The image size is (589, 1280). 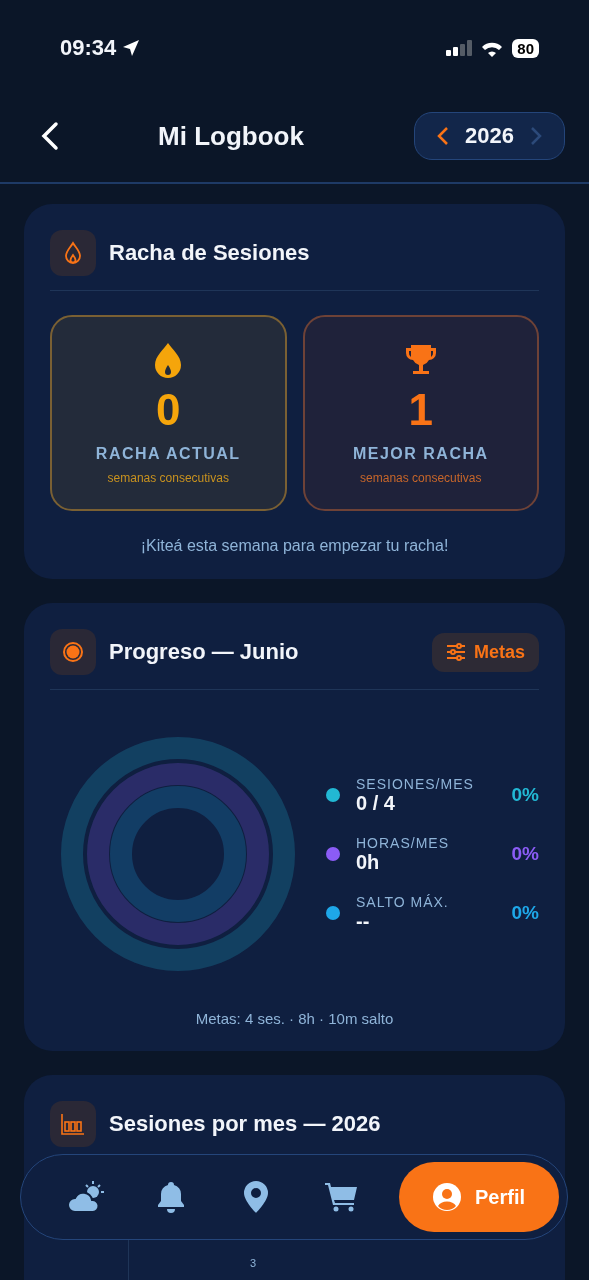 What do you see at coordinates (420, 410) in the screenshot?
I see `streak-value: 1` at bounding box center [420, 410].